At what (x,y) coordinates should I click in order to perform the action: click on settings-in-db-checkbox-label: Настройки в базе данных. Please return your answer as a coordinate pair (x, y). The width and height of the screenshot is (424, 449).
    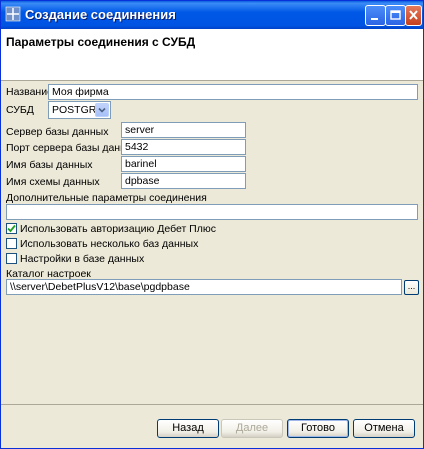
    Looking at the image, I should click on (82, 259).